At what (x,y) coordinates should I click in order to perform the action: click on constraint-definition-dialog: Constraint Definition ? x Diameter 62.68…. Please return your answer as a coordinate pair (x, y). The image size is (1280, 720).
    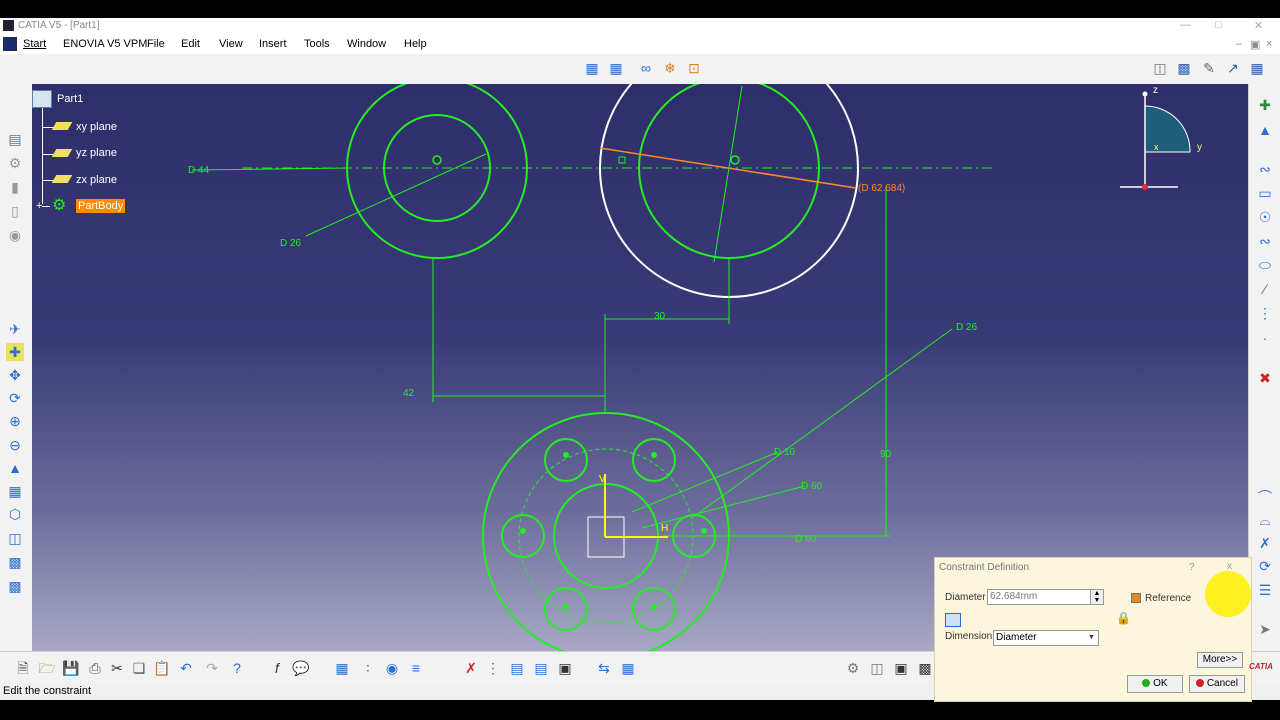
    Looking at the image, I should click on (1093, 629).